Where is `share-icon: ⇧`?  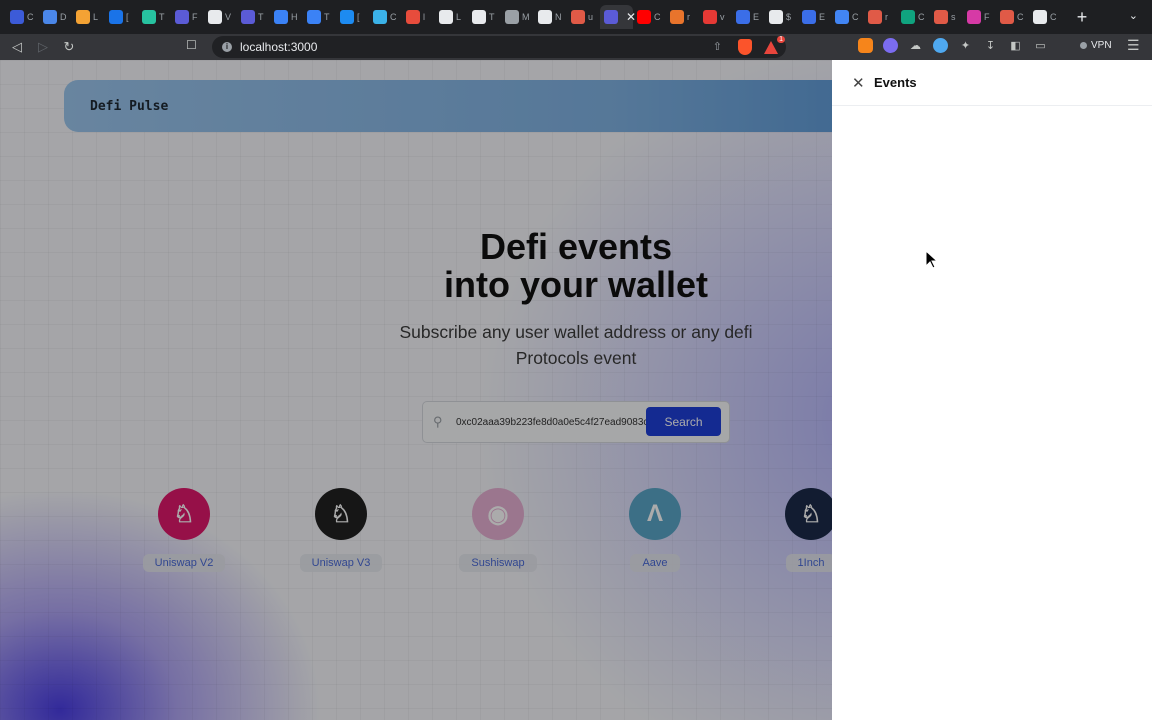
share-icon: ⇧ is located at coordinates (717, 46).